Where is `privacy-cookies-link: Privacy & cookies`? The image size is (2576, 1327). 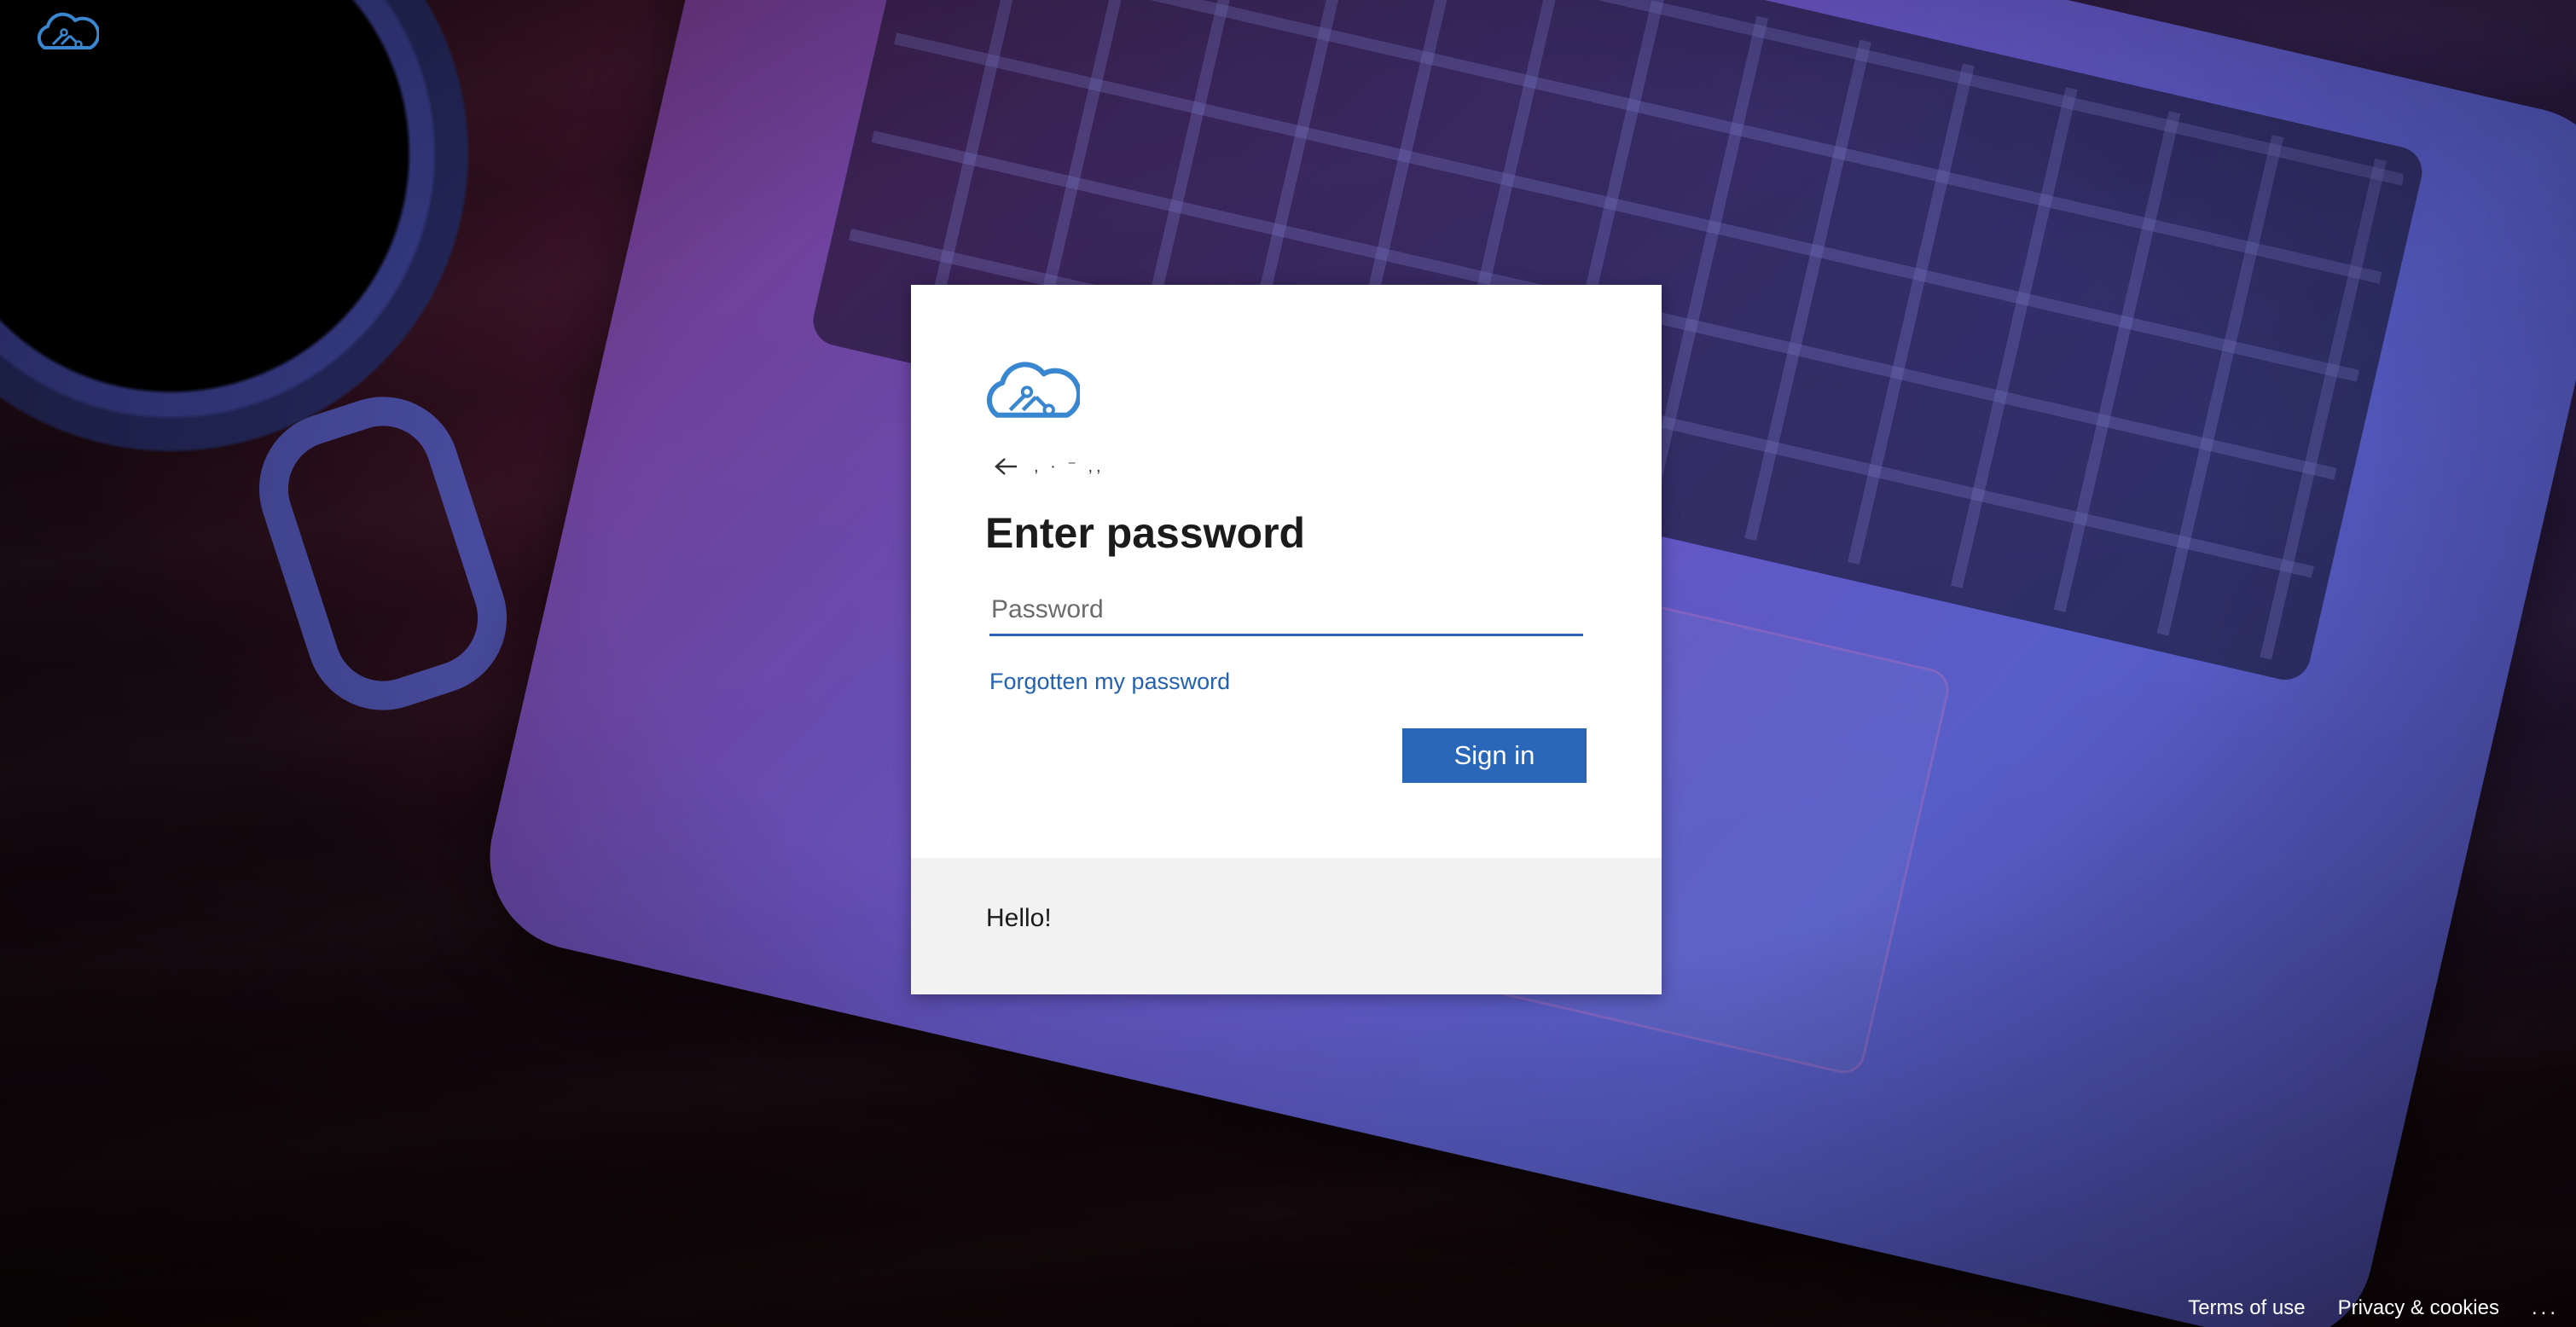 privacy-cookies-link: Privacy & cookies is located at coordinates (2418, 1308).